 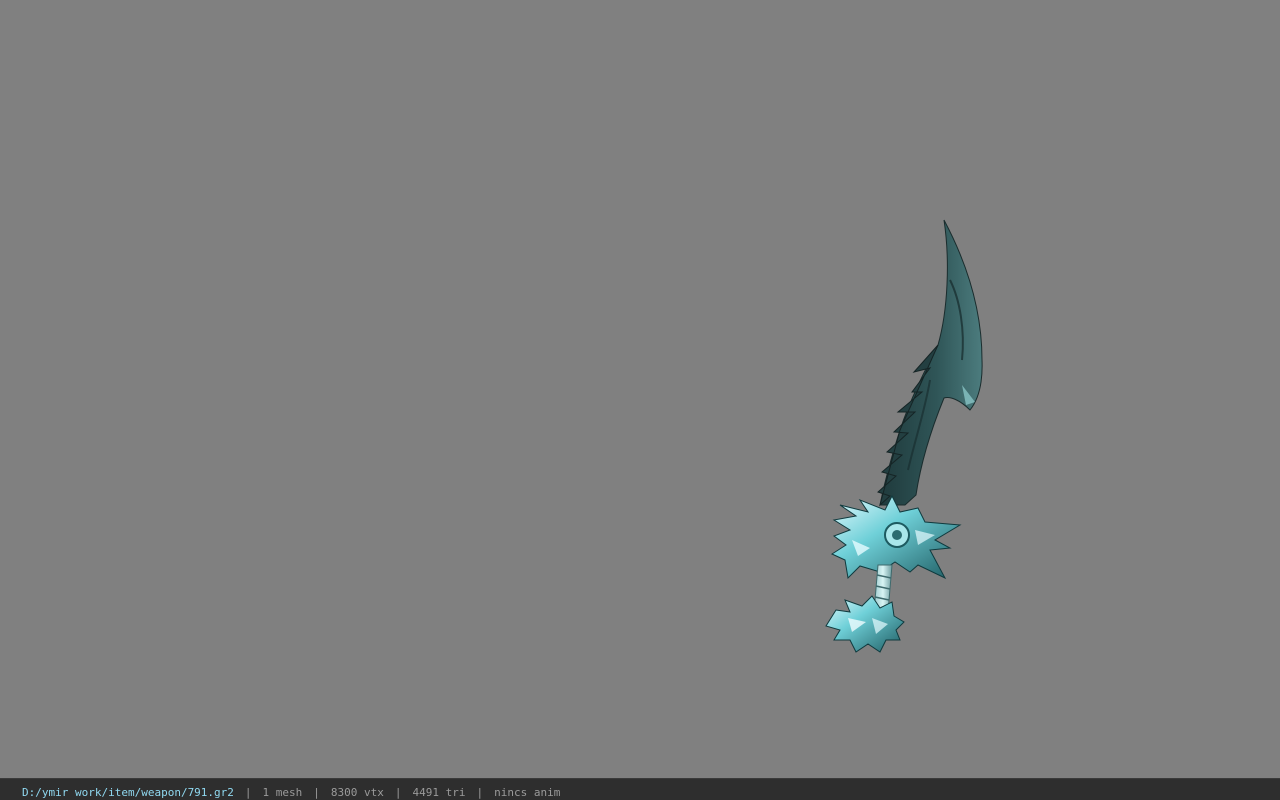 I want to click on triangle-count: 4491 tri, so click(x=439, y=792).